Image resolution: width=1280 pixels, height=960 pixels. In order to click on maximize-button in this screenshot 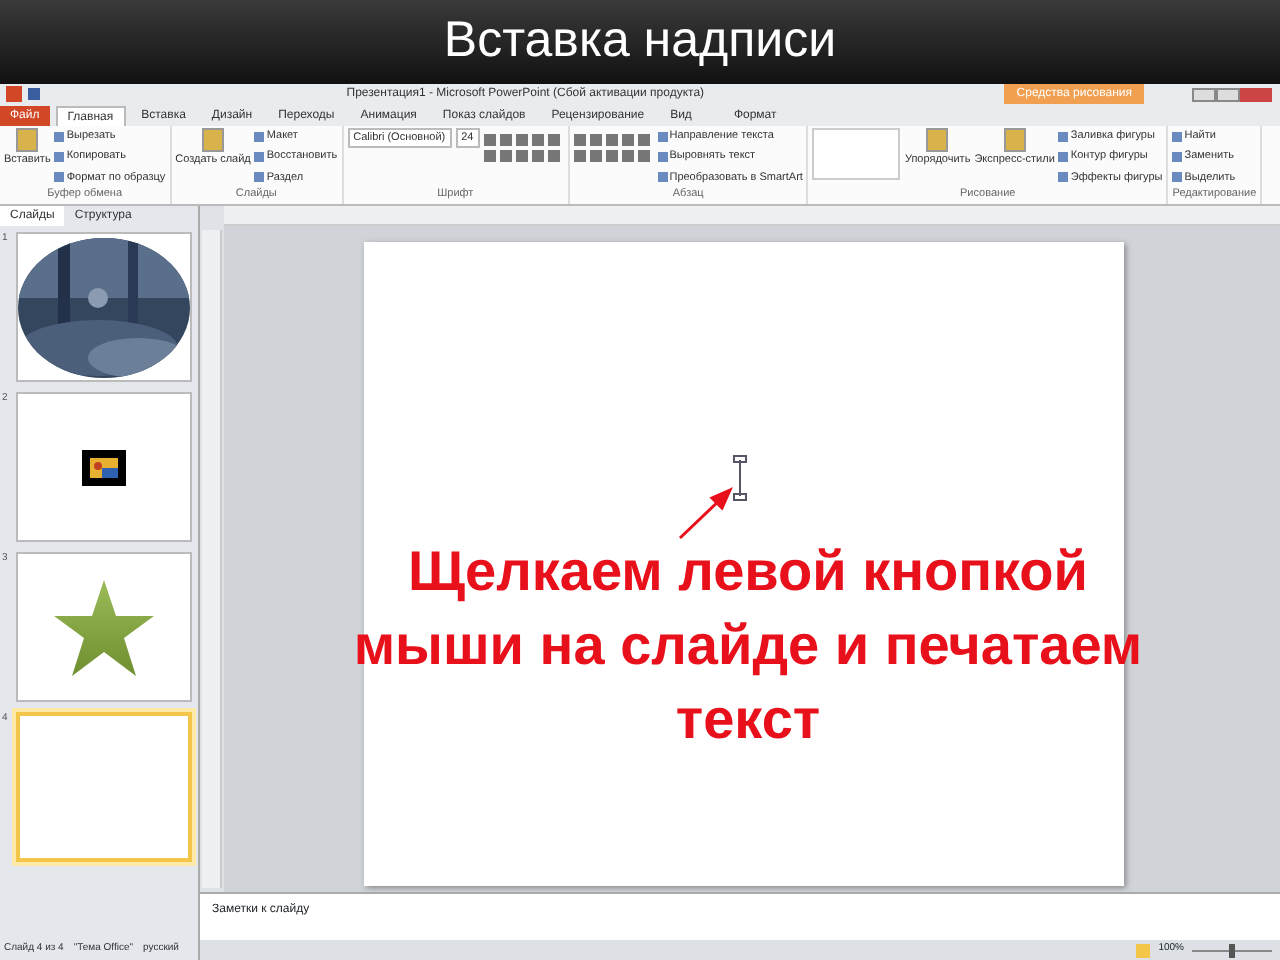, I will do `click(1228, 94)`.